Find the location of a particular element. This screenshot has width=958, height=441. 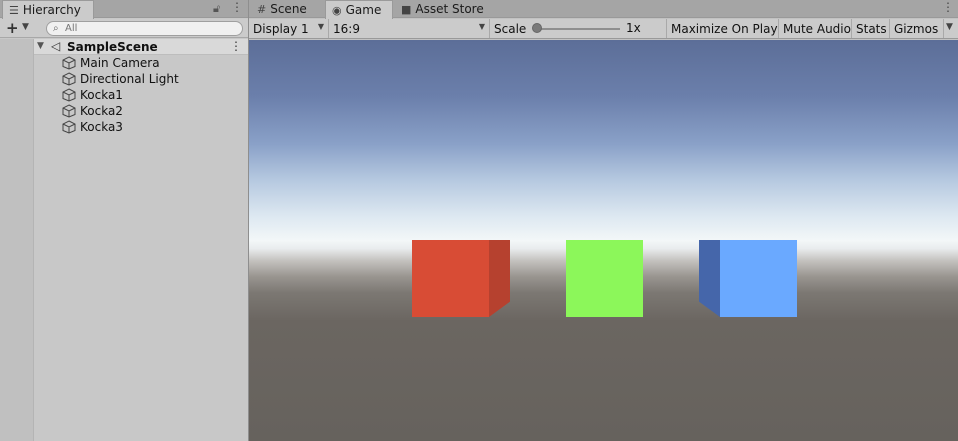

aspect-ratio-dropdown: 16:9 ▼ is located at coordinates (409, 28).